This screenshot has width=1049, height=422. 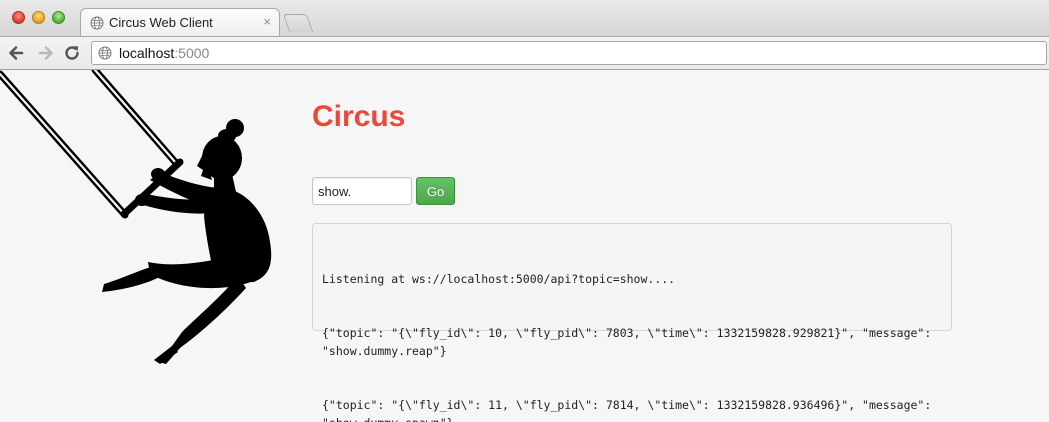 What do you see at coordinates (435, 191) in the screenshot?
I see `go-button: Go` at bounding box center [435, 191].